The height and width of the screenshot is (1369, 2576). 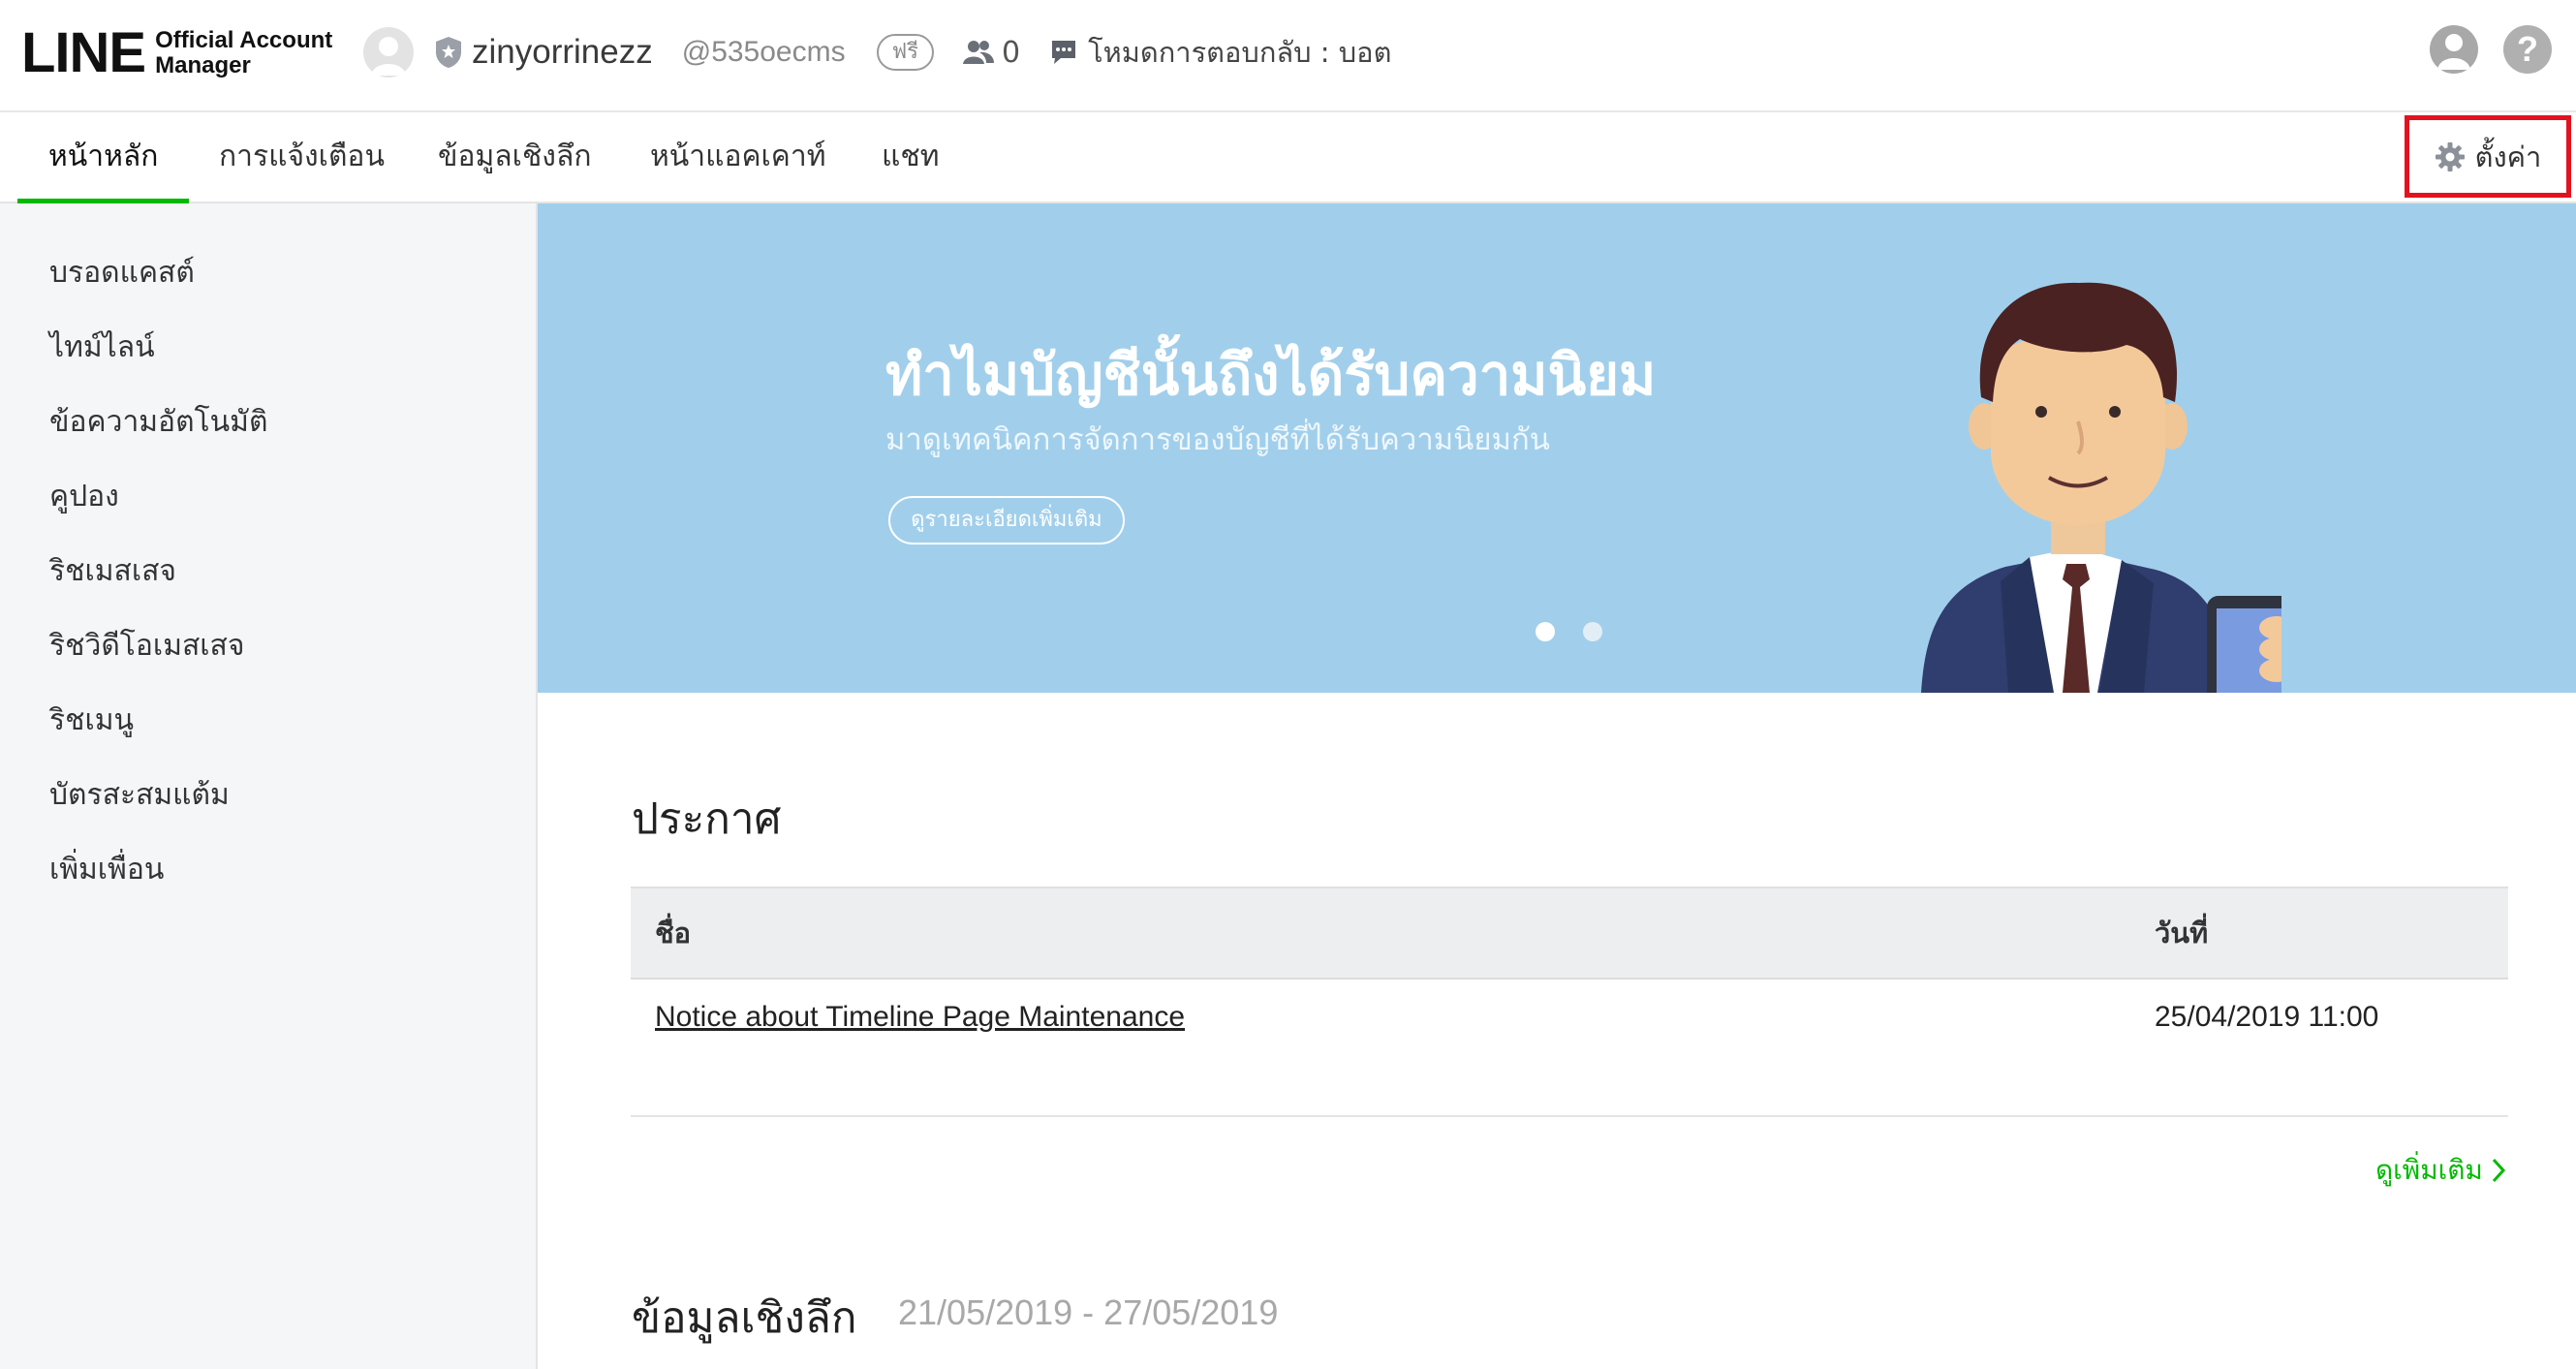 What do you see at coordinates (1088, 1312) in the screenshot?
I see `insights-date-range: 21/05/2019 - 27/05/2019` at bounding box center [1088, 1312].